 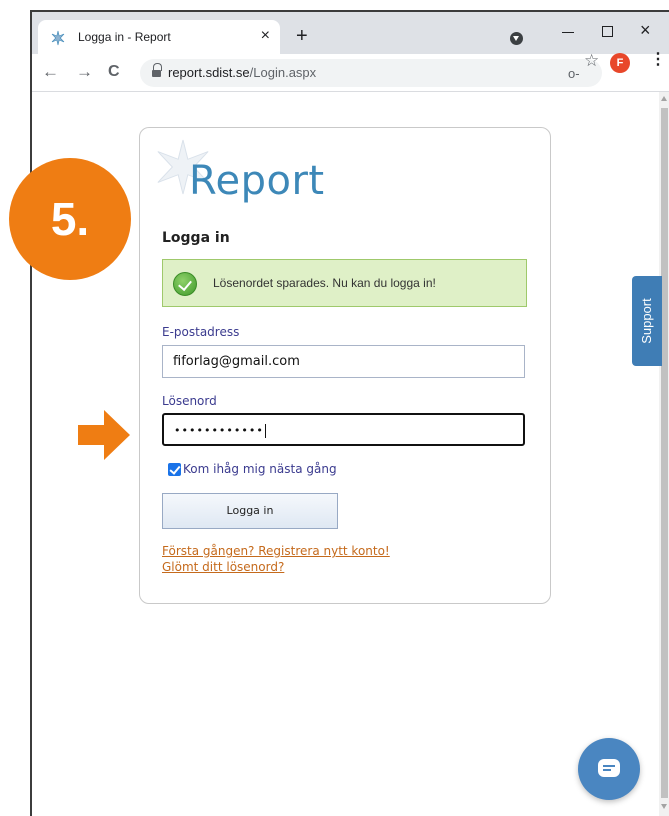 What do you see at coordinates (658, 60) in the screenshot?
I see `browser-menu-icon: ⋮` at bounding box center [658, 60].